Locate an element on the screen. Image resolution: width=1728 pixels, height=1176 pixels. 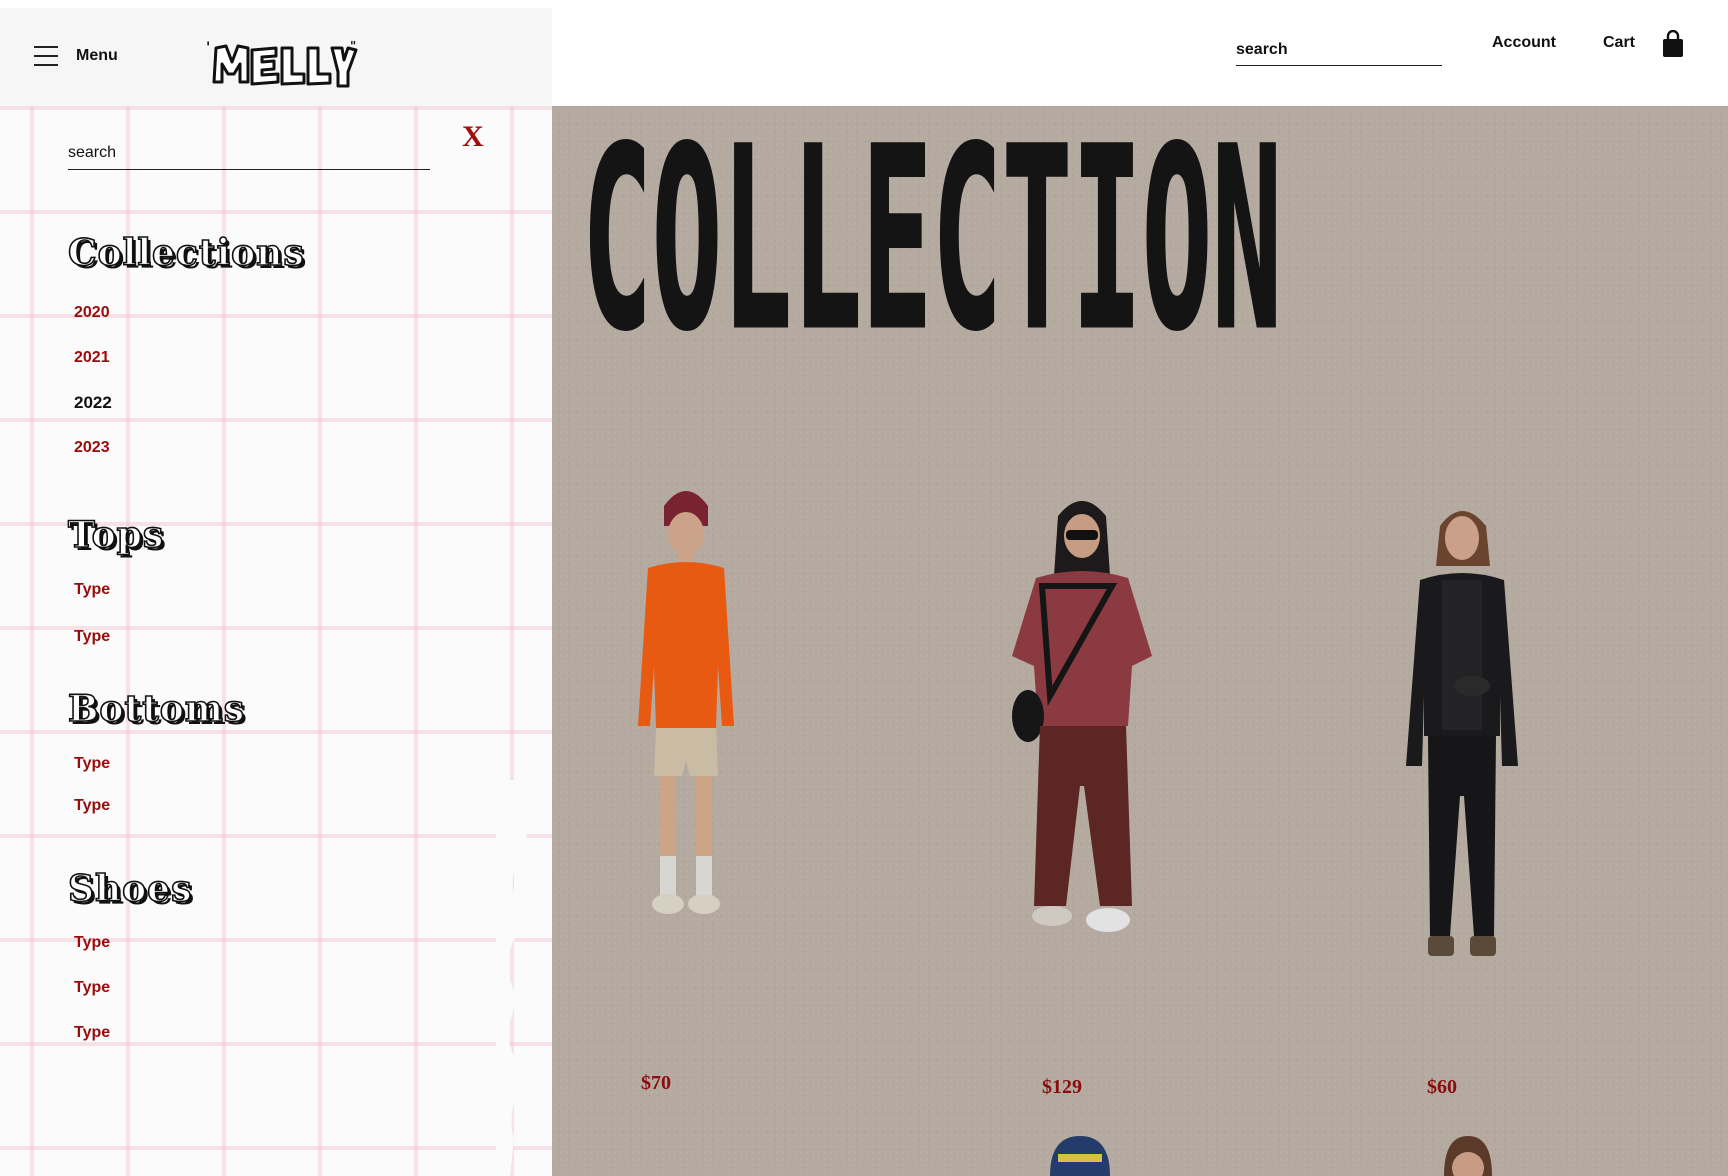
menu-label: Menu is located at coordinates (97, 55).